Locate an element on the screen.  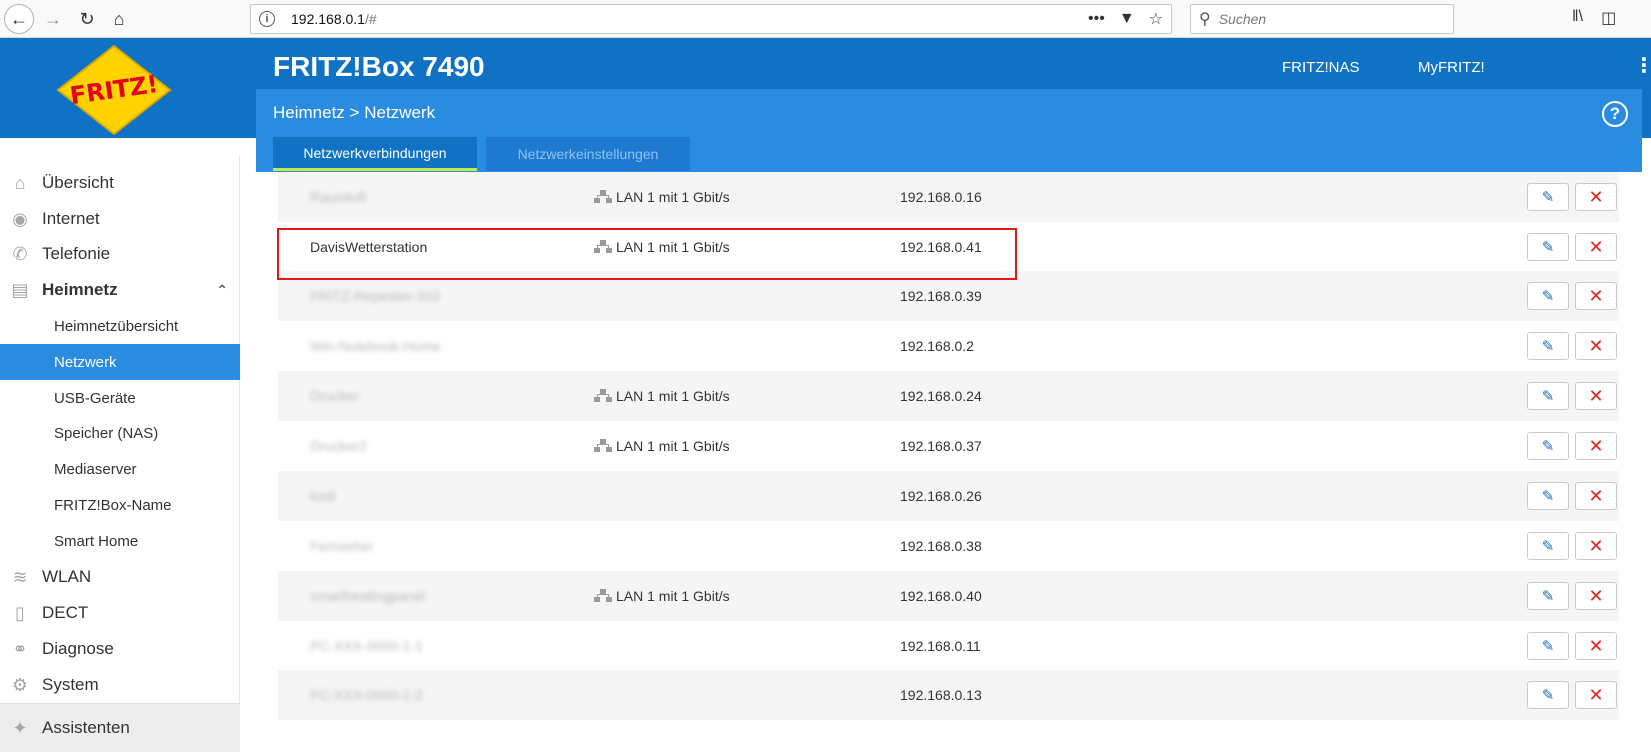
sidebar-item-heimnetz: ▤ Heimnetz ⌃ is located at coordinates (120, 290).